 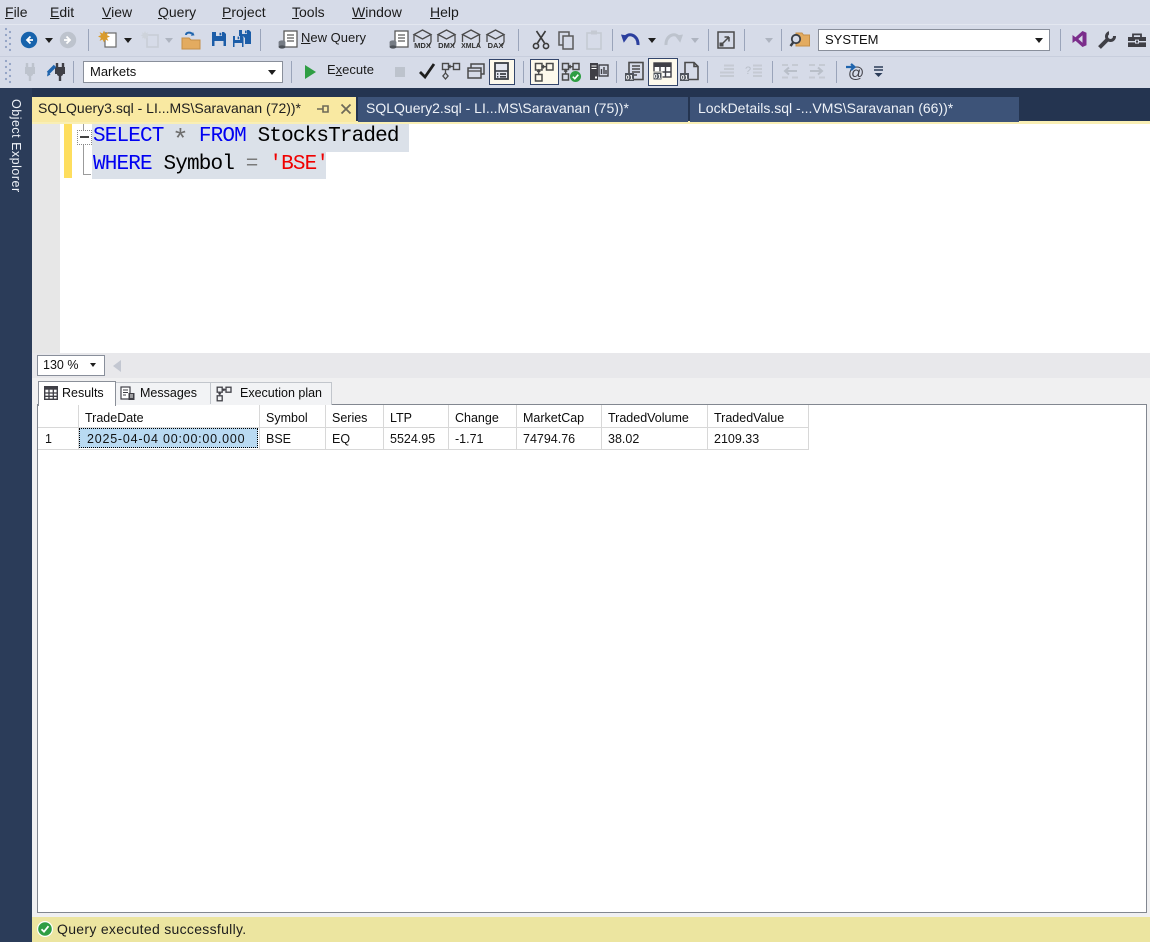 I want to click on svg-text: DAX, so click(x=496, y=45).